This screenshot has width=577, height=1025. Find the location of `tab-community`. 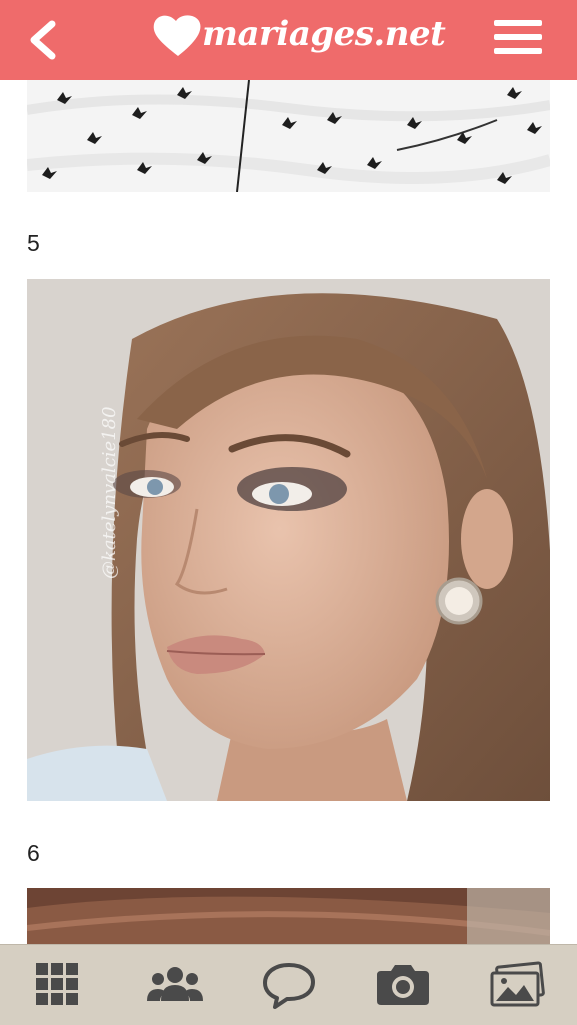

tab-community is located at coordinates (175, 985).